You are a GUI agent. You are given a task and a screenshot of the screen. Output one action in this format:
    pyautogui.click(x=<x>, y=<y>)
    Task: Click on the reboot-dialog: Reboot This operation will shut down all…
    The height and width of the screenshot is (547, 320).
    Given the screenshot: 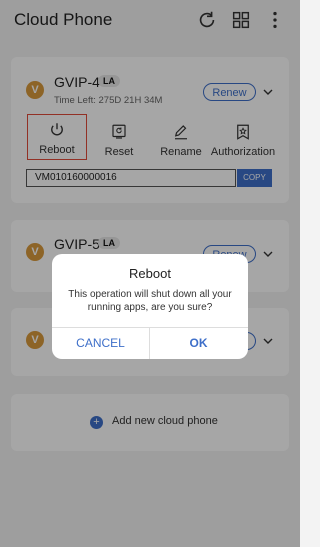 What is the action you would take?
    pyautogui.click(x=150, y=306)
    